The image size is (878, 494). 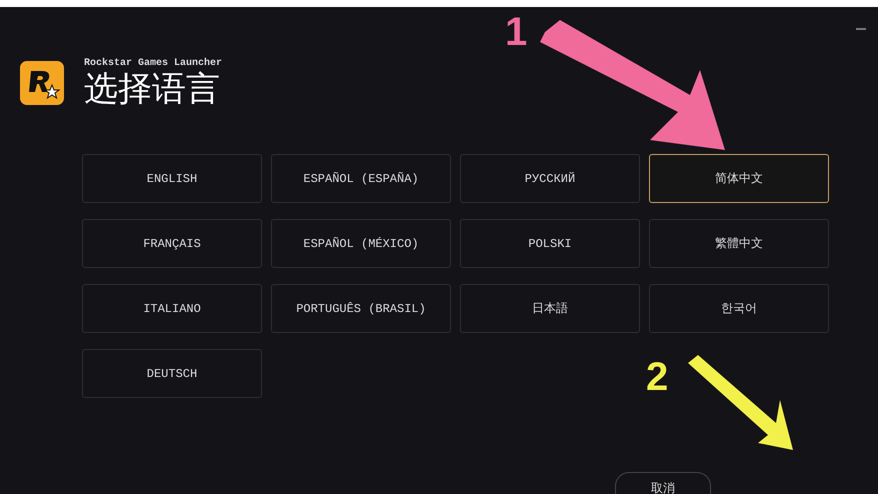 I want to click on language-button: DEUTSCH, so click(x=172, y=373).